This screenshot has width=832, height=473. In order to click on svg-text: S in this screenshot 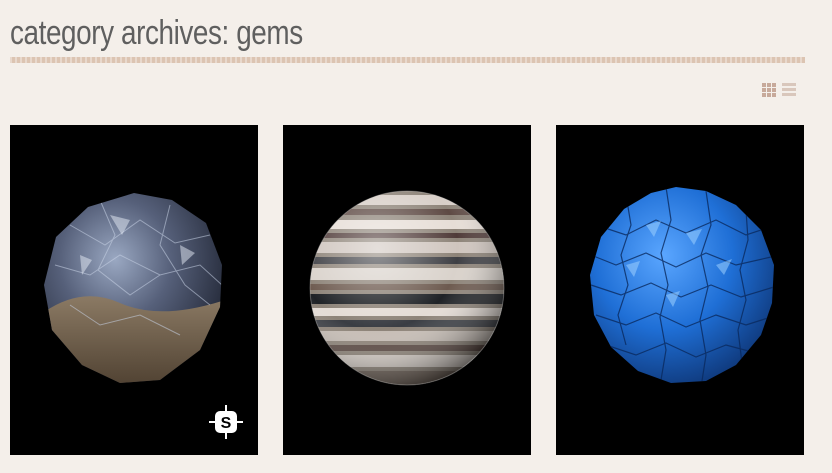, I will do `click(226, 423)`.